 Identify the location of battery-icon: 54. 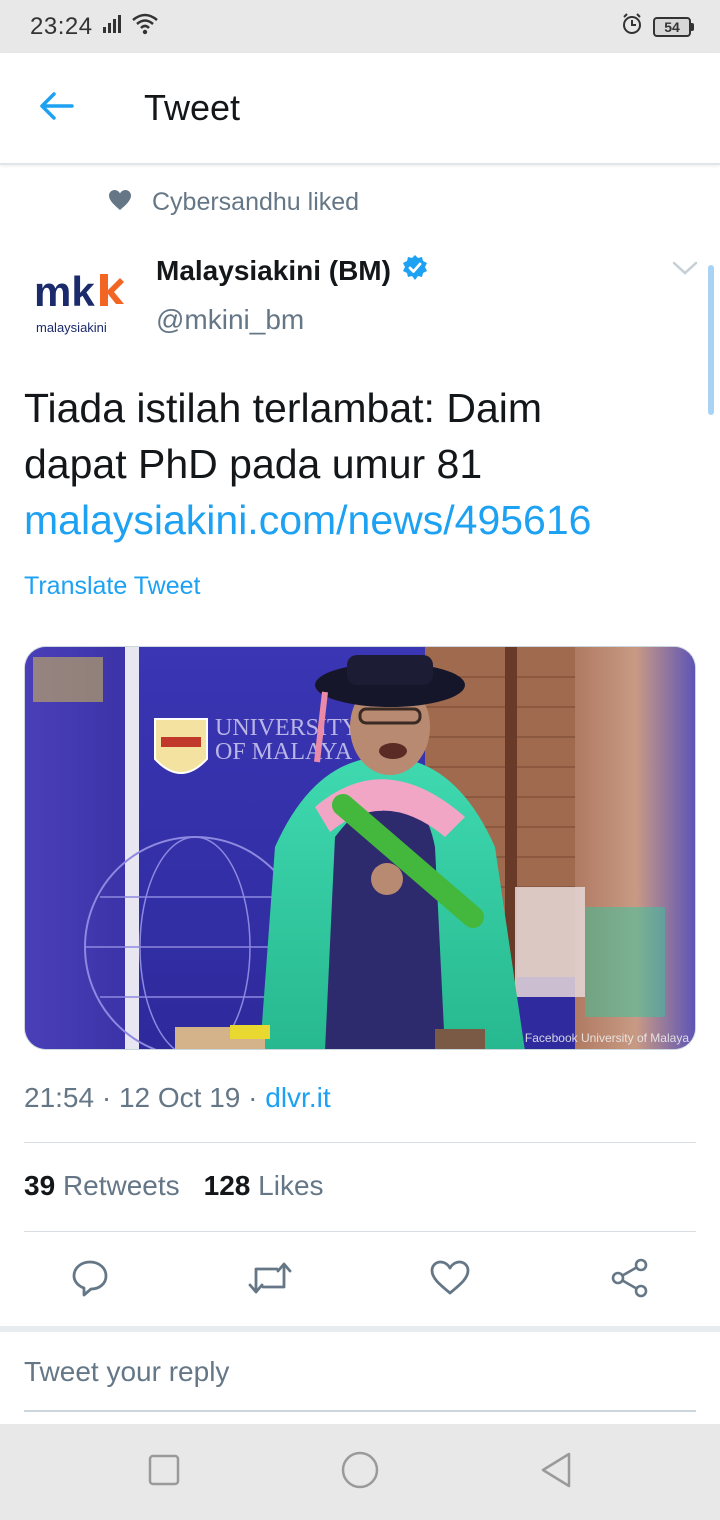
(673, 26).